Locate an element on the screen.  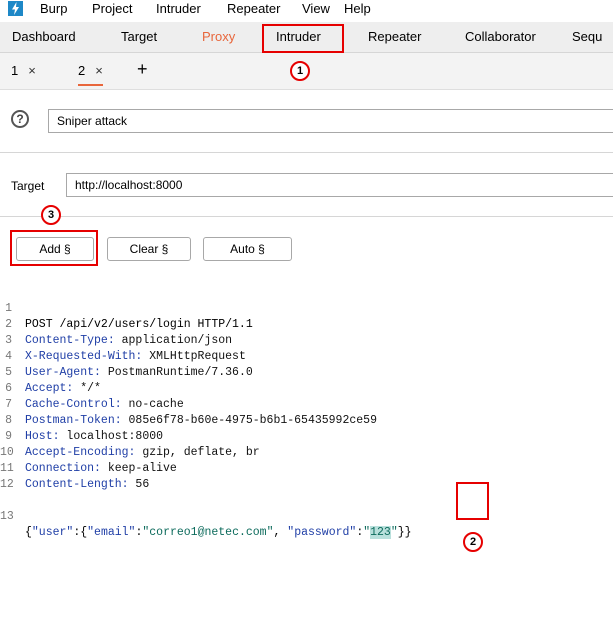
json-key-email: "email" is located at coordinates (111, 532).